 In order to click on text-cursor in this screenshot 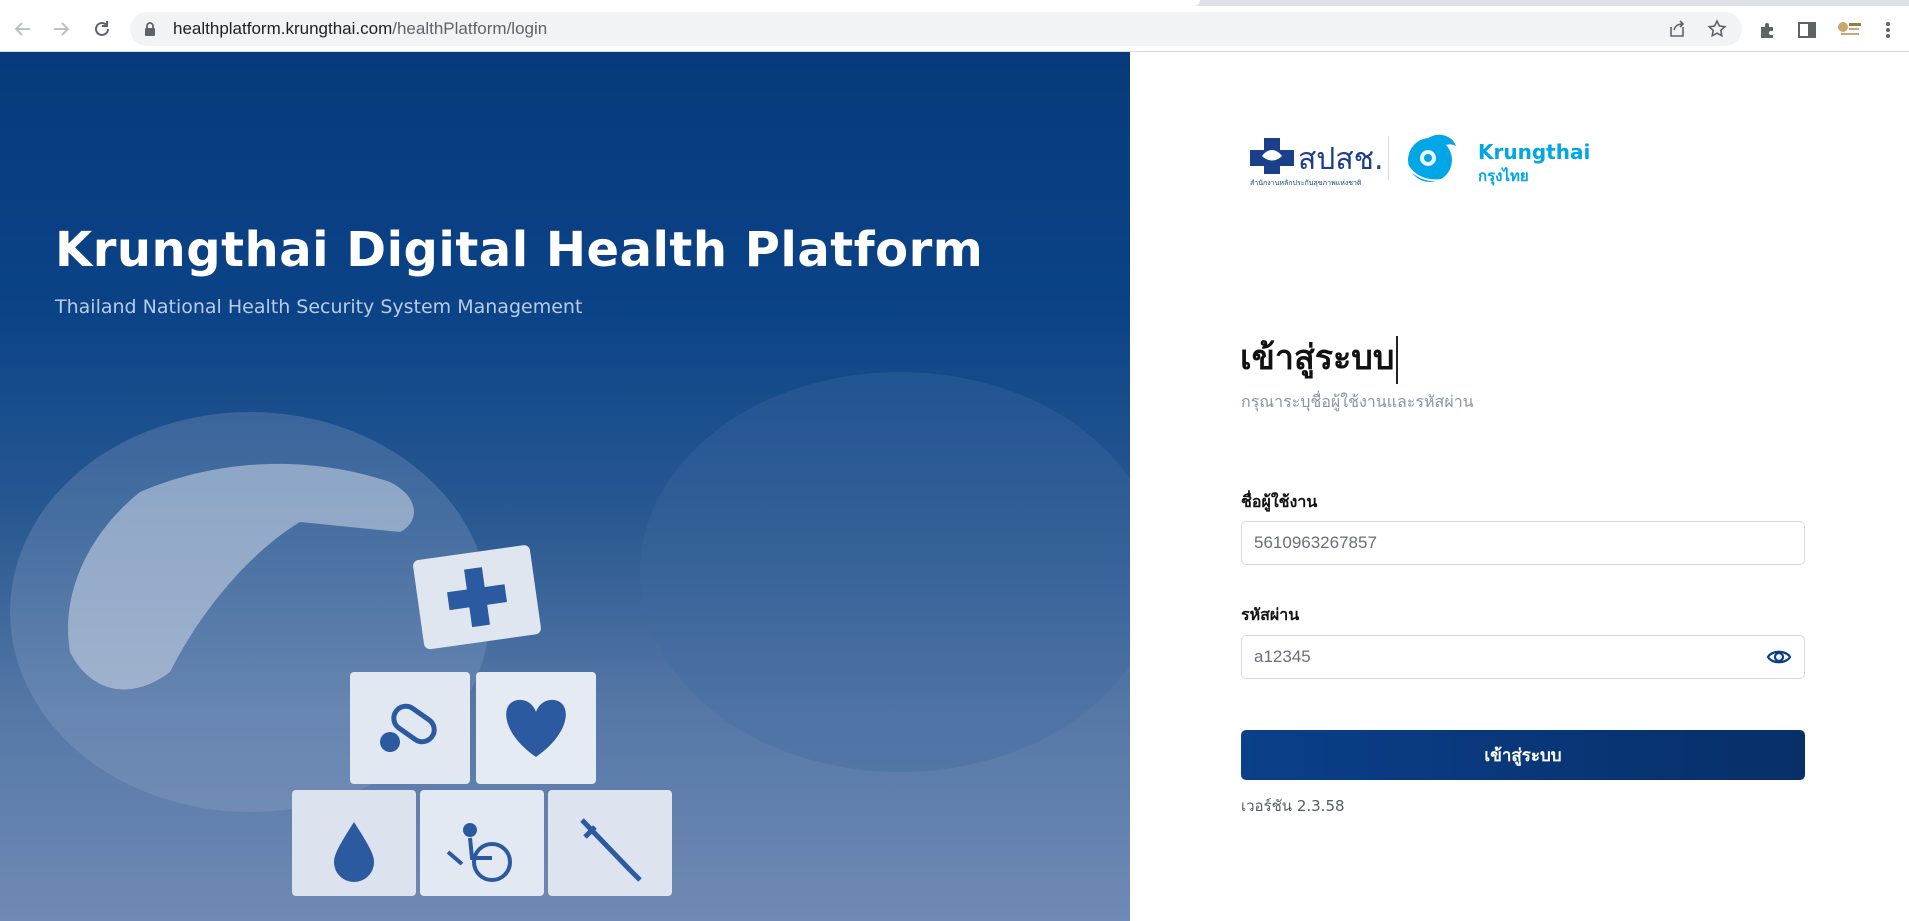, I will do `click(1397, 359)`.